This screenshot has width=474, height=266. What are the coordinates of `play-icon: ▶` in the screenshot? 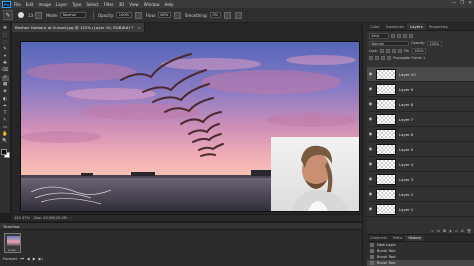 It's located at (34, 258).